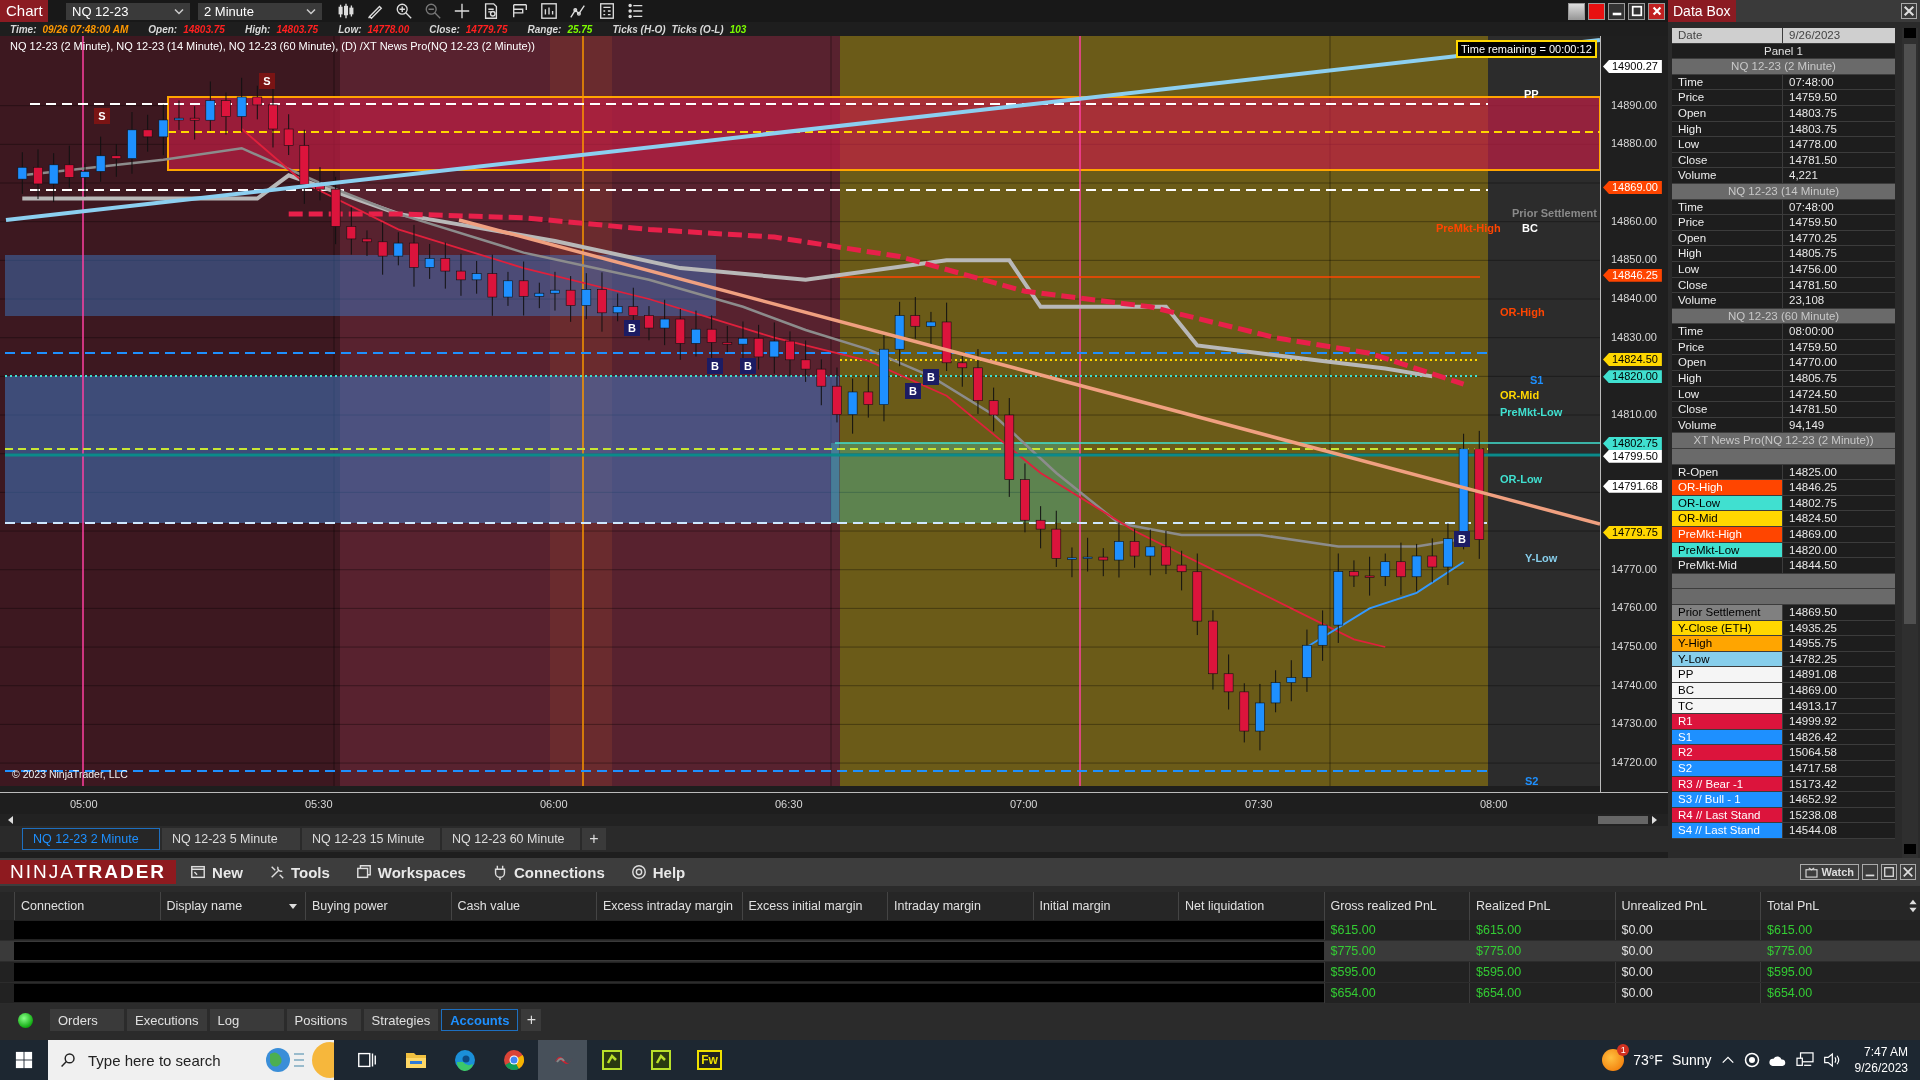 The height and width of the screenshot is (1080, 1920). Describe the element at coordinates (167, 1020) in the screenshot. I see `tab: Executions` at that location.